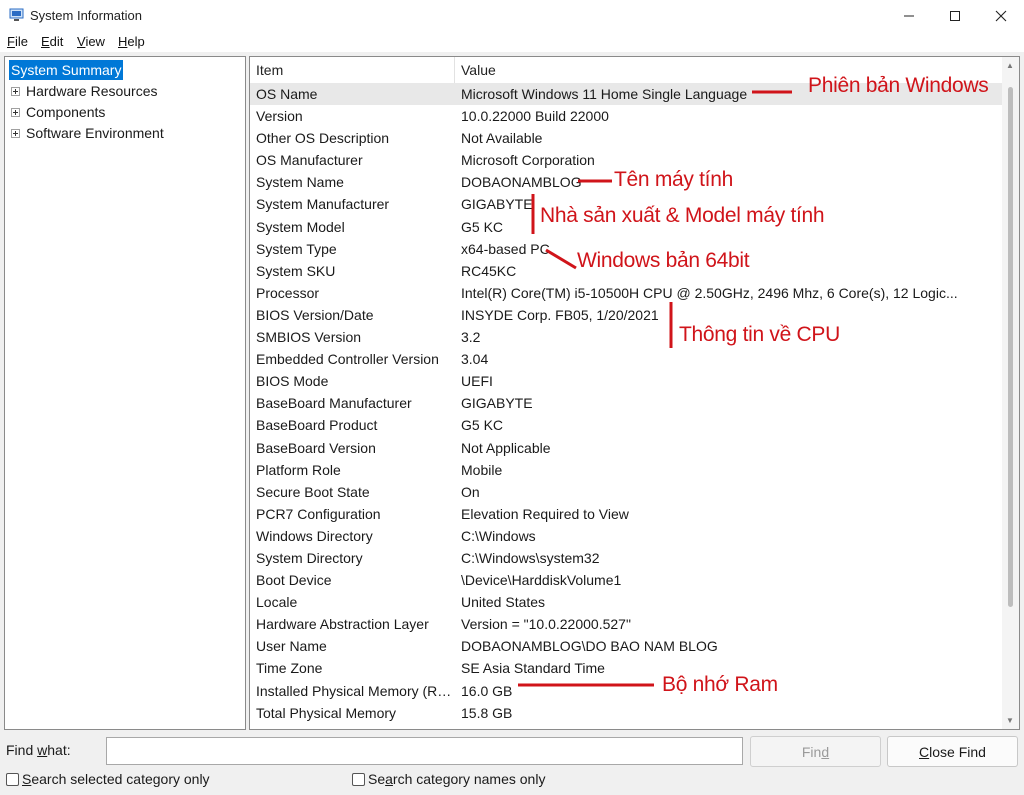  Describe the element at coordinates (457, 779) in the screenshot. I see `checkbox-label: Search category names only` at that location.